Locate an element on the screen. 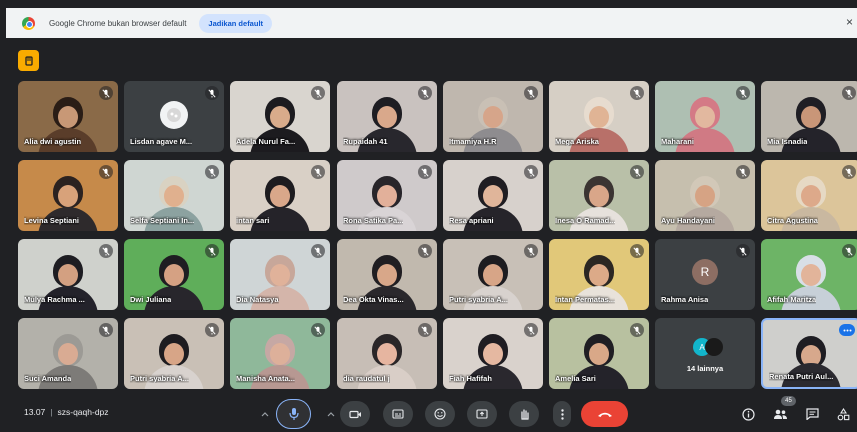 The height and width of the screenshot is (432, 857). participant-tile: Maharani is located at coordinates (705, 116).